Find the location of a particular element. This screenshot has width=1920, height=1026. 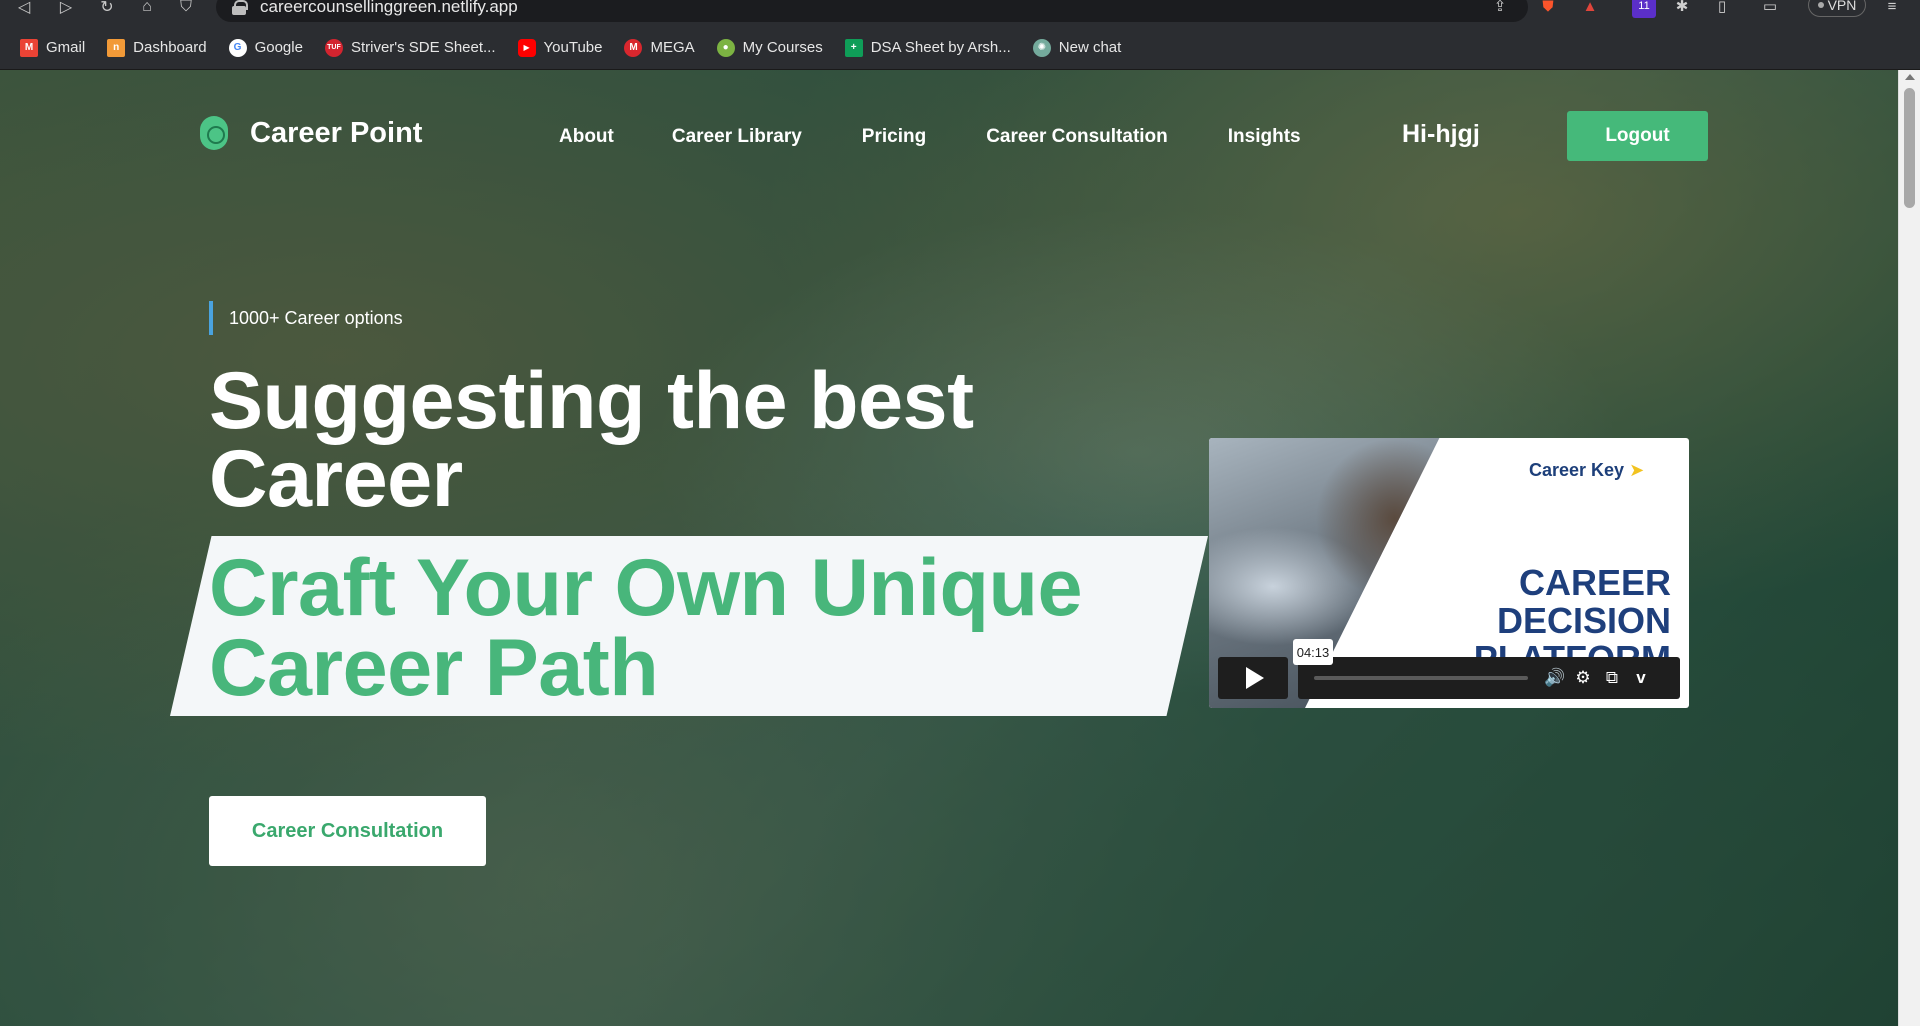

settings-icon: ⚙ is located at coordinates (1583, 678).